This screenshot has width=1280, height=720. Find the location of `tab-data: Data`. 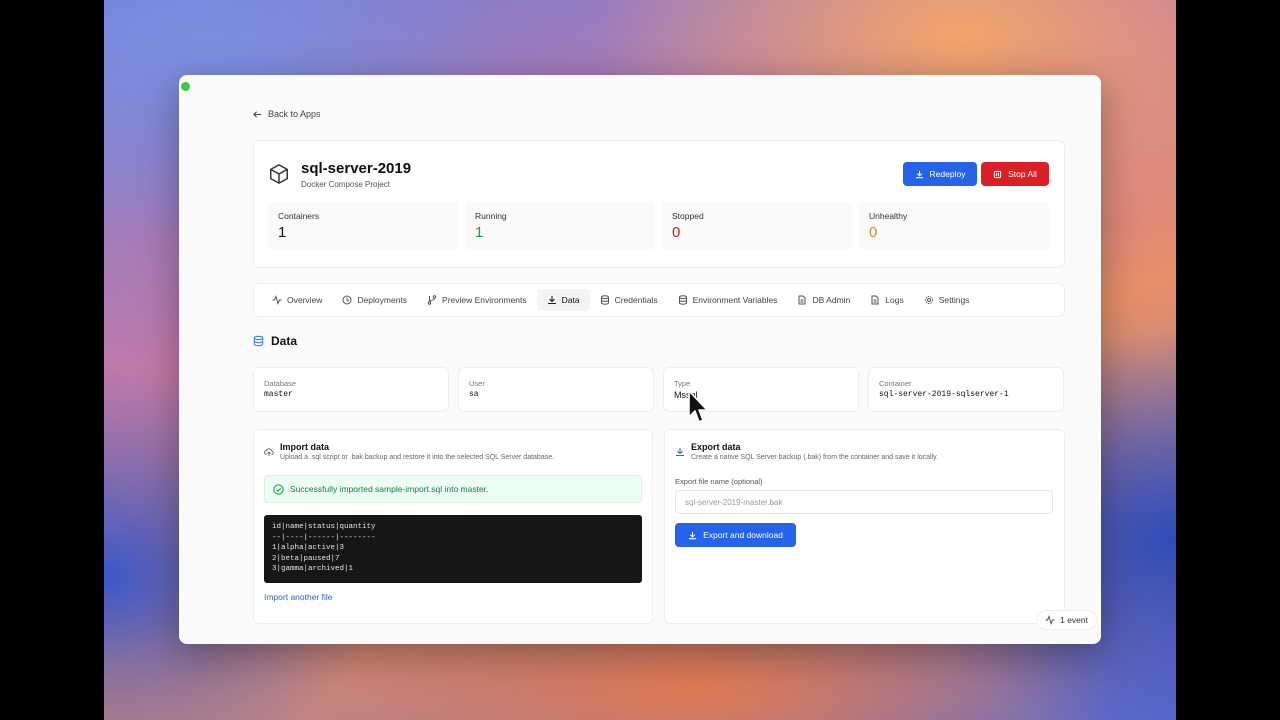

tab-data: Data is located at coordinates (563, 300).